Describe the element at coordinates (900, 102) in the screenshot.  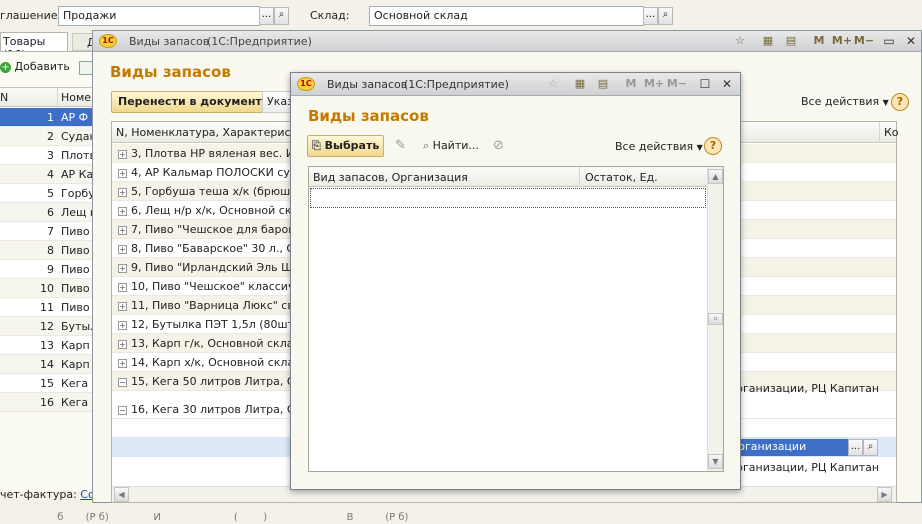
I see `help-button: ?` at that location.